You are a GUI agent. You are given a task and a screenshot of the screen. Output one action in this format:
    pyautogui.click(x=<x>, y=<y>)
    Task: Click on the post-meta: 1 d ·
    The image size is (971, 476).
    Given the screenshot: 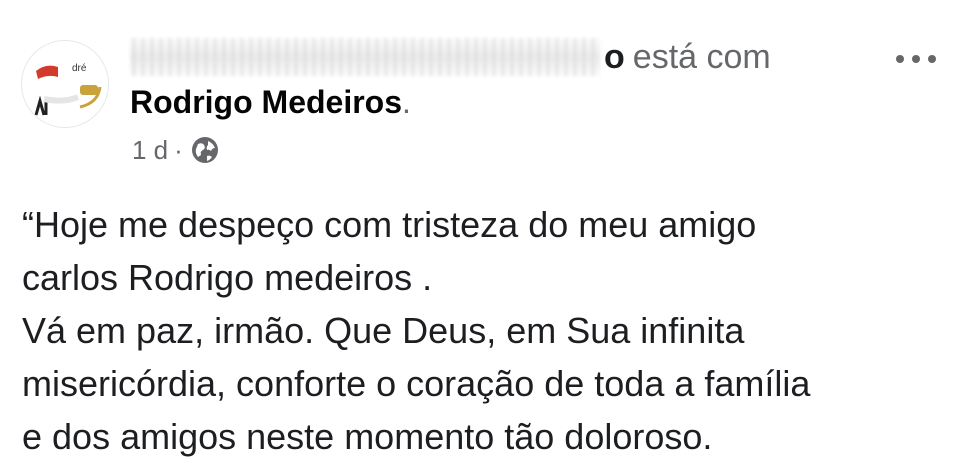 What is the action you would take?
    pyautogui.click(x=176, y=150)
    